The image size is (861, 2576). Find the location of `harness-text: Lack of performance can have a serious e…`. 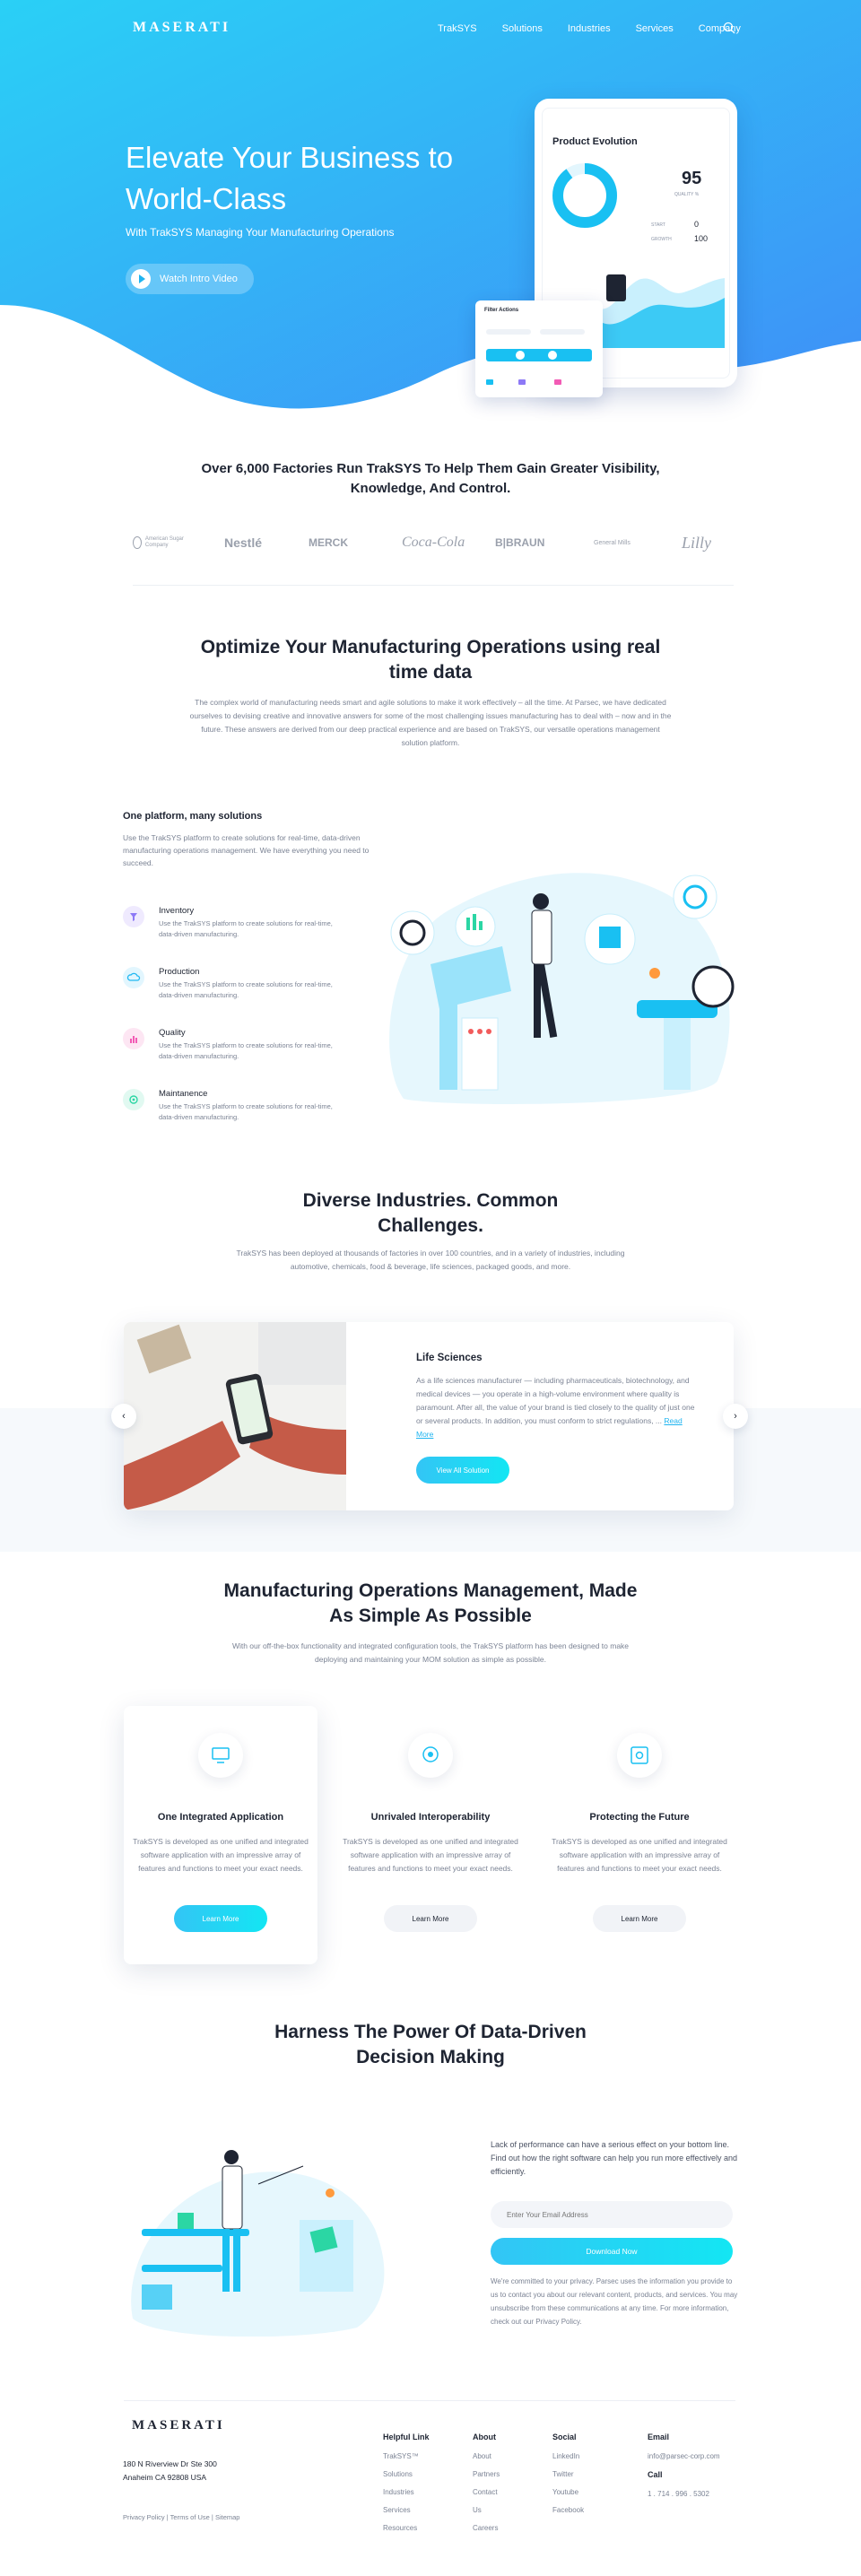

harness-text: Lack of performance can have a serious e… is located at coordinates (614, 2158).